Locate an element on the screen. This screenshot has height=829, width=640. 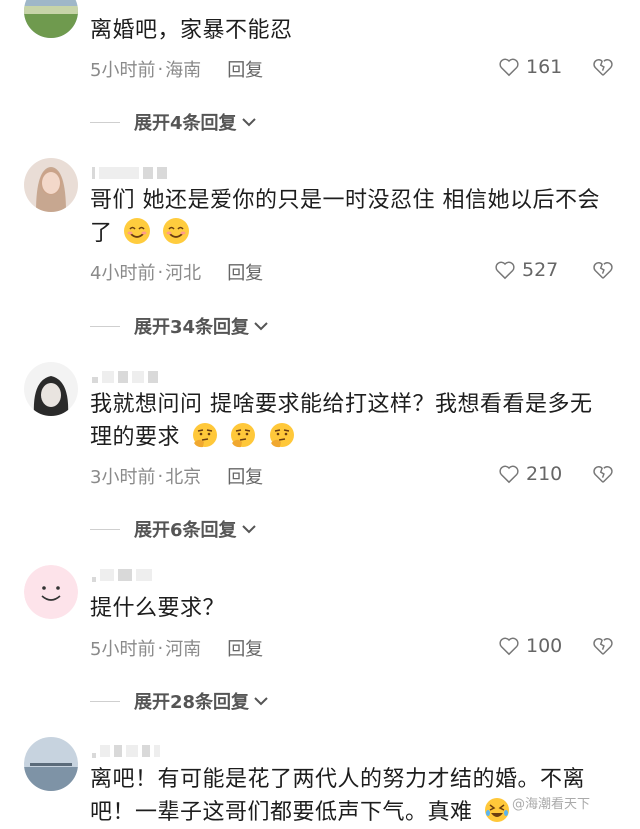
like-button: 161 is located at coordinates (530, 67).